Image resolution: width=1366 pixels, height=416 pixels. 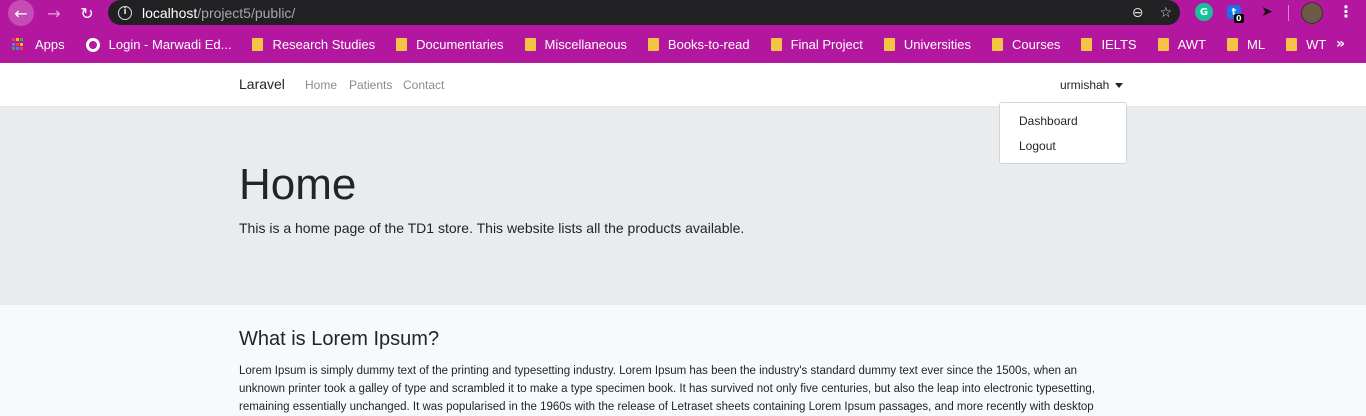 I want to click on address-bar: i localhost/project5/public/ ⊖ ☆, so click(x=644, y=12).